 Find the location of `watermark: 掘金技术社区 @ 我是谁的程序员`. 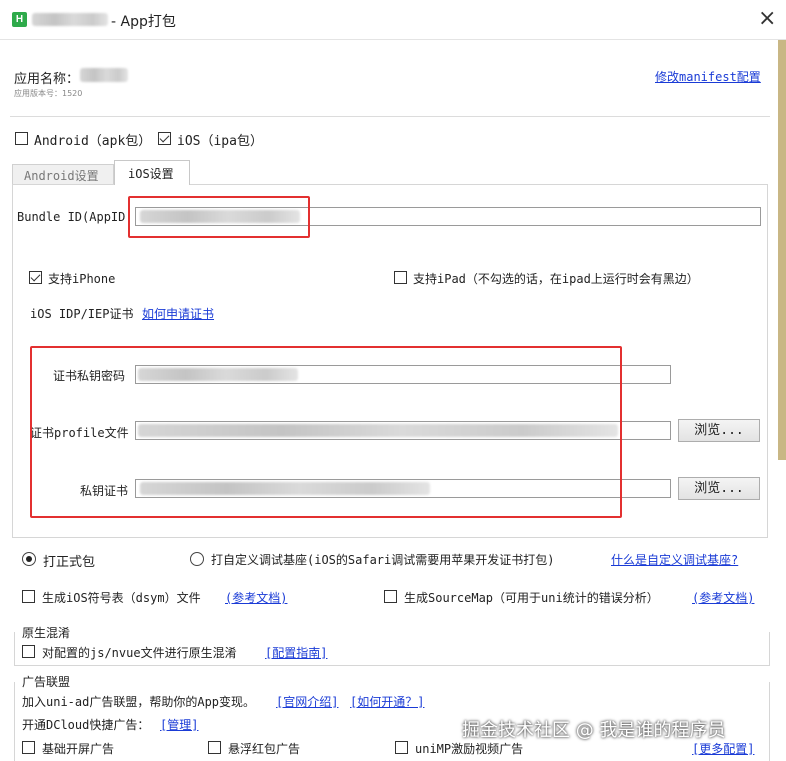

watermark: 掘金技术社区 @ 我是谁的程序员 is located at coordinates (594, 730).